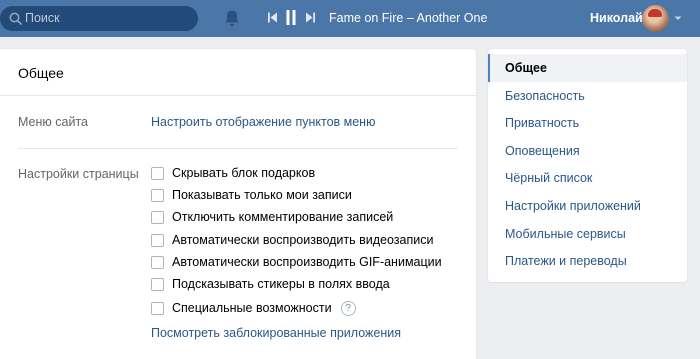 The width and height of the screenshot is (700, 359). I want to click on page-settings-label: Настройки страницы, so click(78, 174).